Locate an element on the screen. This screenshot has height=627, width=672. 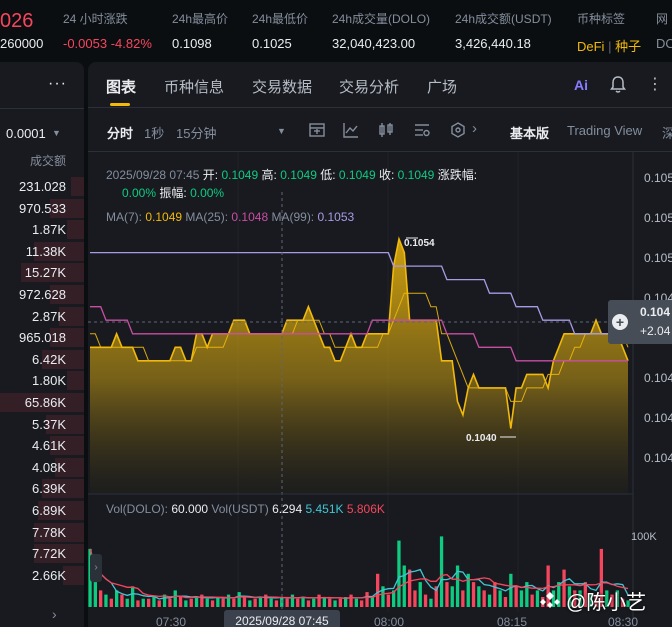
trade-depth-bar is located at coordinates (73, 575).